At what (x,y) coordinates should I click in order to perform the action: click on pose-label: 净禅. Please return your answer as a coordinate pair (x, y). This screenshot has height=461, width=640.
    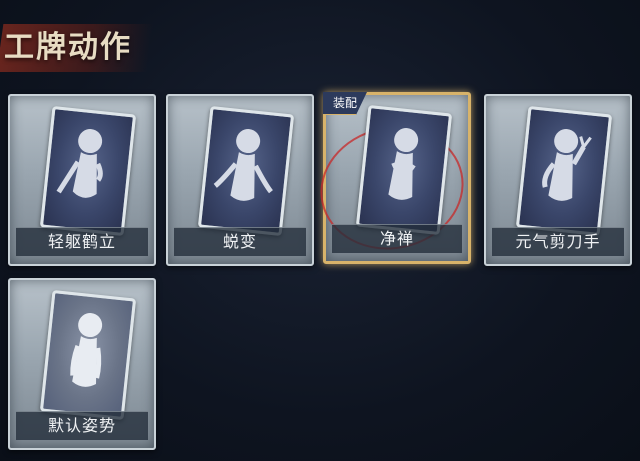
    Looking at the image, I should click on (397, 238).